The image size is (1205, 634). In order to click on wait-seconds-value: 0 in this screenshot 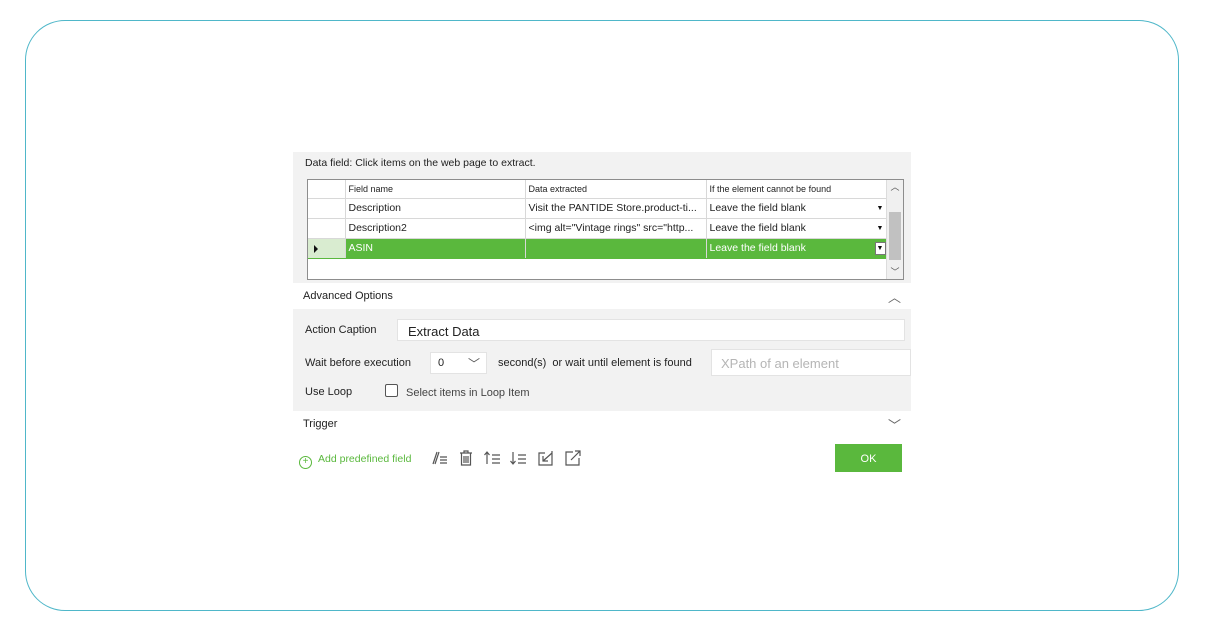, I will do `click(441, 363)`.